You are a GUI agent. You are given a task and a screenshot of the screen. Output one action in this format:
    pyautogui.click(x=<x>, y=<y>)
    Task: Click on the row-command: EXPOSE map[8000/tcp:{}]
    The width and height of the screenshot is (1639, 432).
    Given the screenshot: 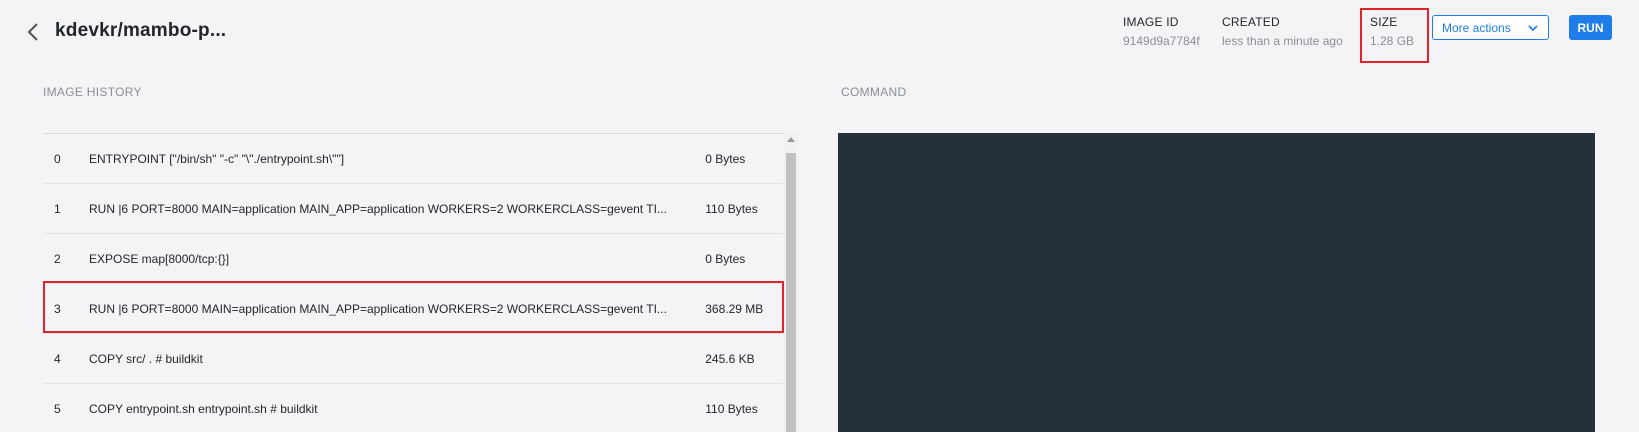 What is the action you would take?
    pyautogui.click(x=159, y=258)
    